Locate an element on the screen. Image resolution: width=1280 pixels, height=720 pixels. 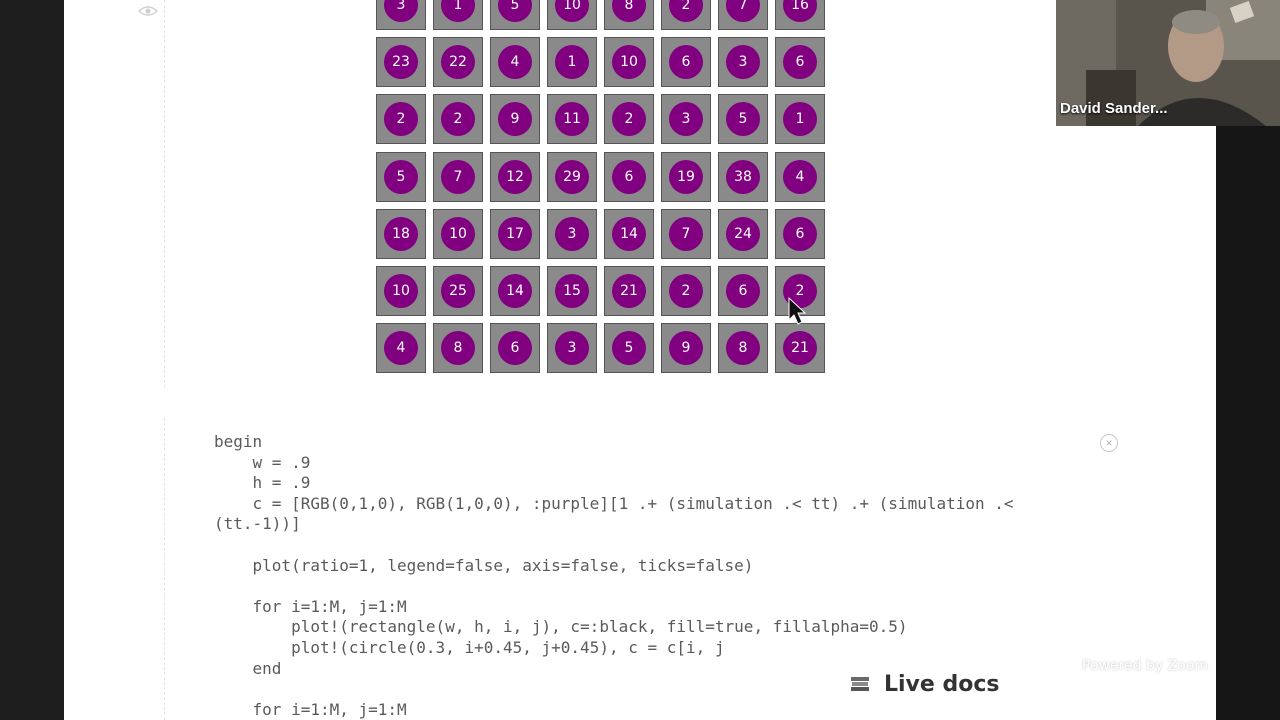
grid-value-disc: 38 is located at coordinates (743, 176).